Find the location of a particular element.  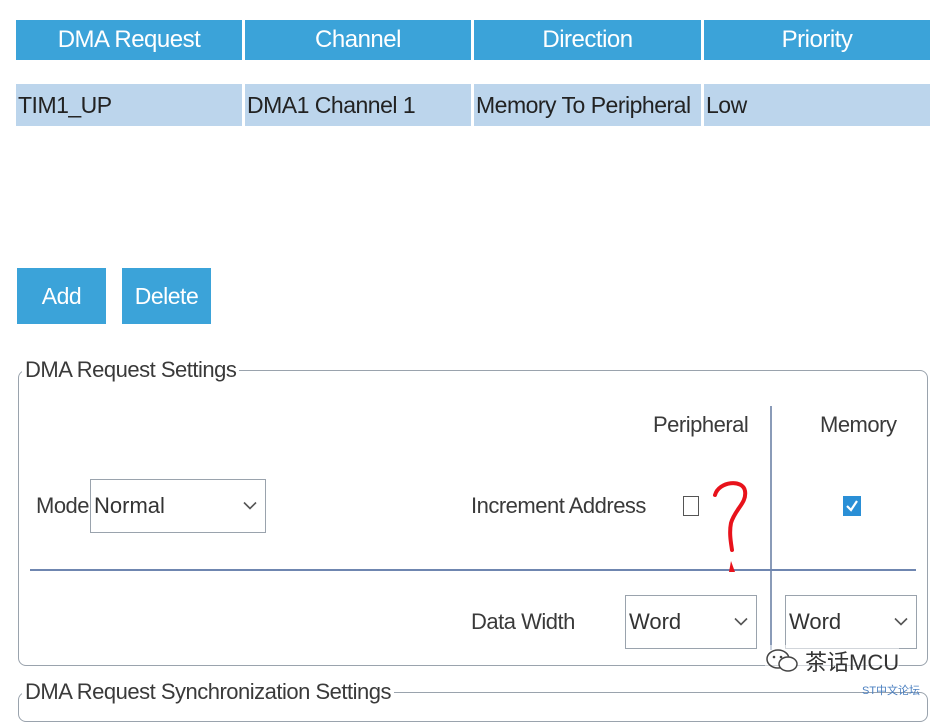

cell-text: Low is located at coordinates (726, 104).